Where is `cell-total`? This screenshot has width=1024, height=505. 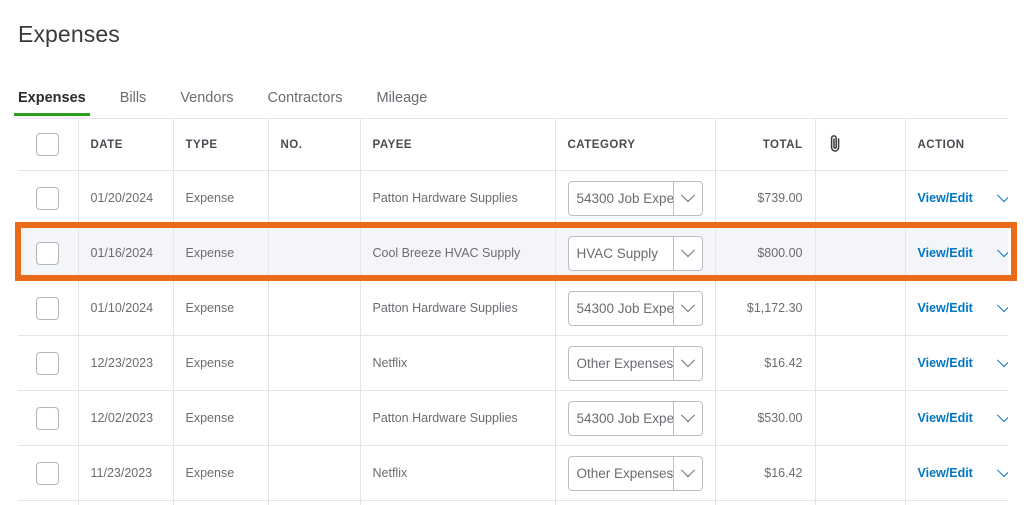
cell-total is located at coordinates (765, 502).